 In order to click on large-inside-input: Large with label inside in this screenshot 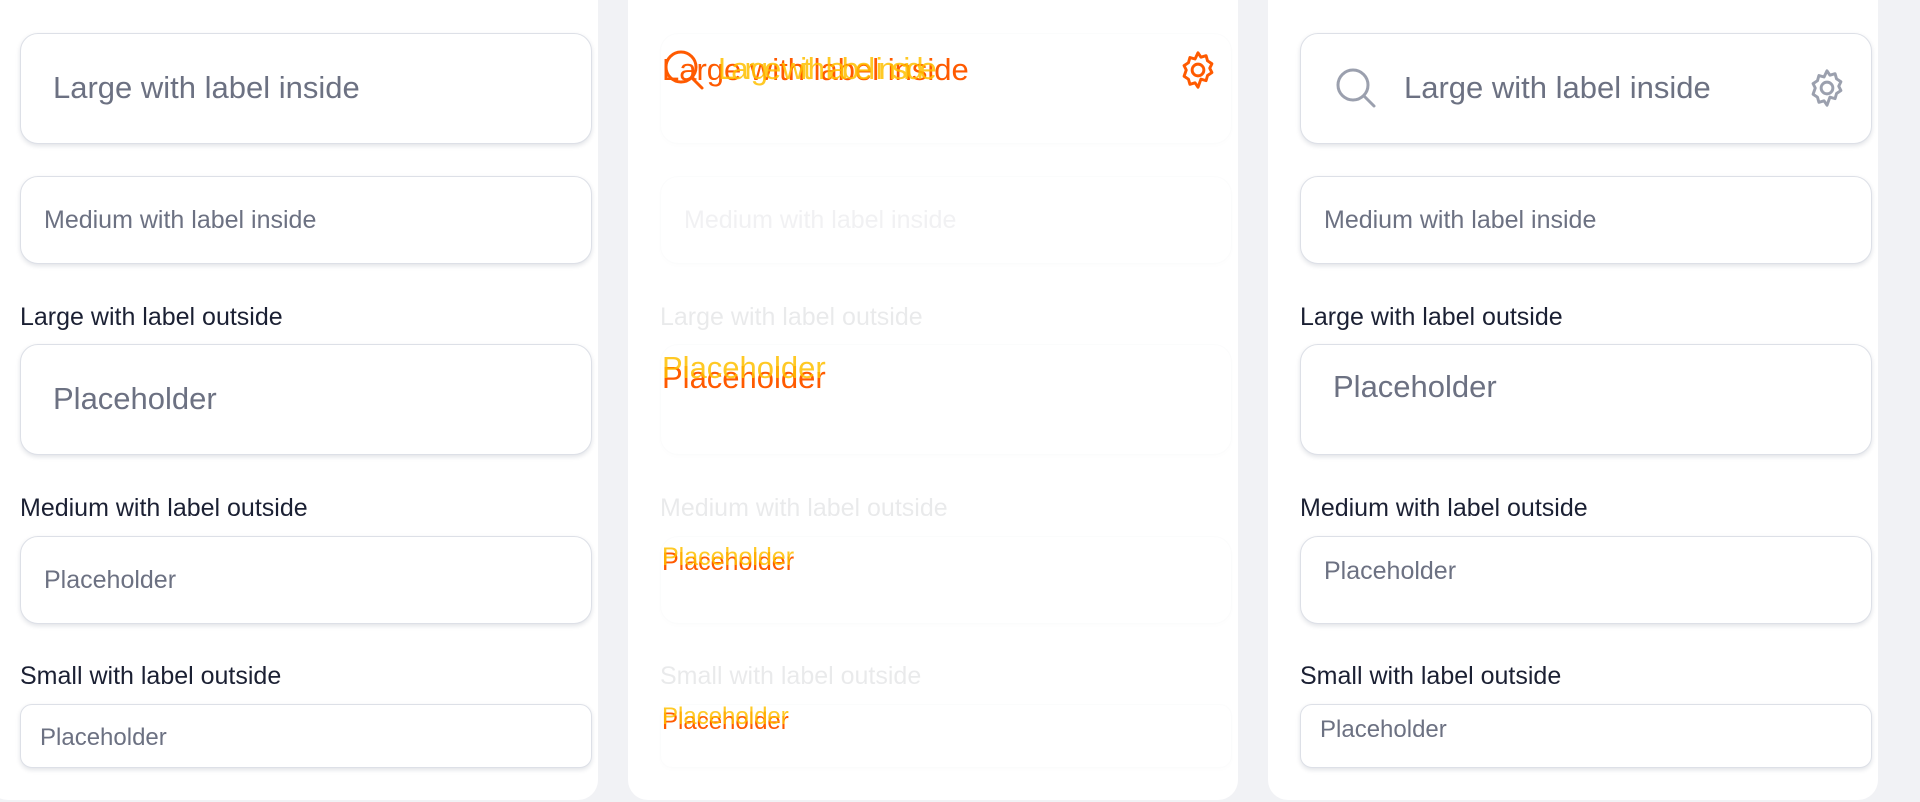, I will do `click(306, 88)`.